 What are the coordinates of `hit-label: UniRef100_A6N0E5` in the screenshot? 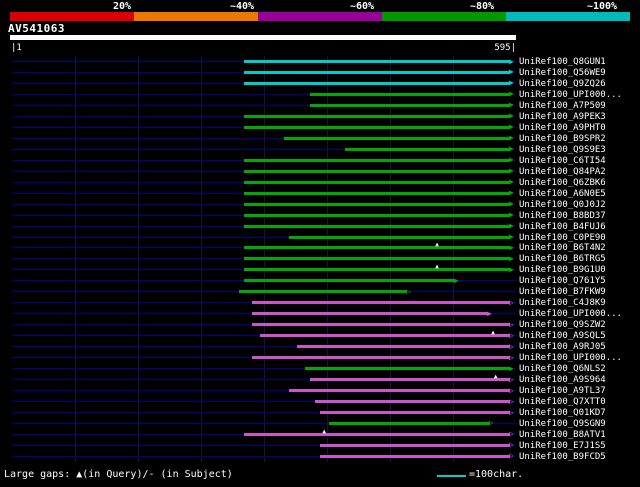 It's located at (562, 194).